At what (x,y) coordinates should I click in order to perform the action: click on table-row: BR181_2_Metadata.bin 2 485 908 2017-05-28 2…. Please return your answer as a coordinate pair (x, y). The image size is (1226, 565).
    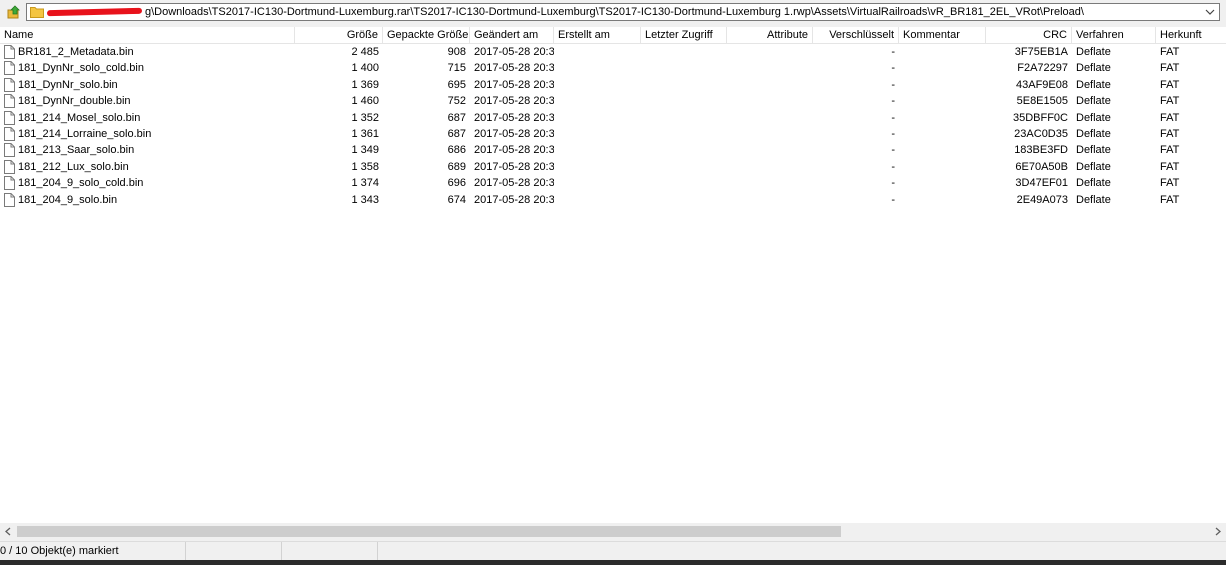
    Looking at the image, I should click on (613, 52).